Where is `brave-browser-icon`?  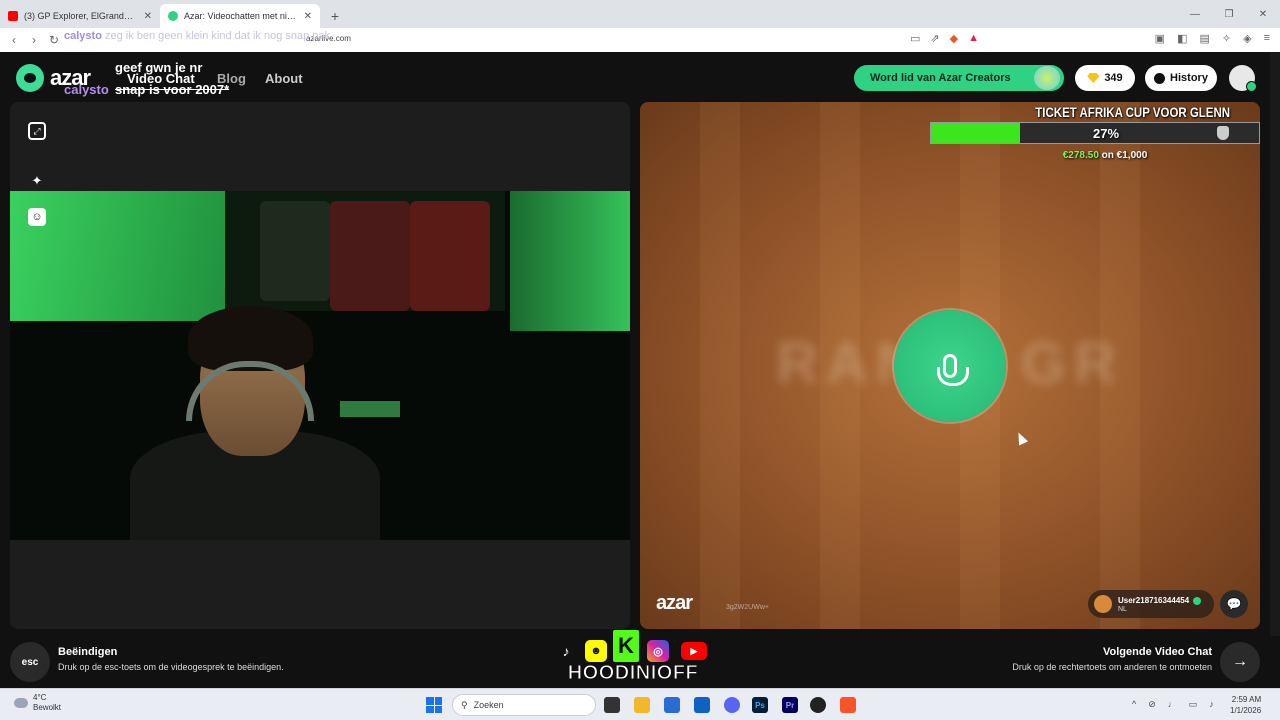 brave-browser-icon is located at coordinates (848, 705).